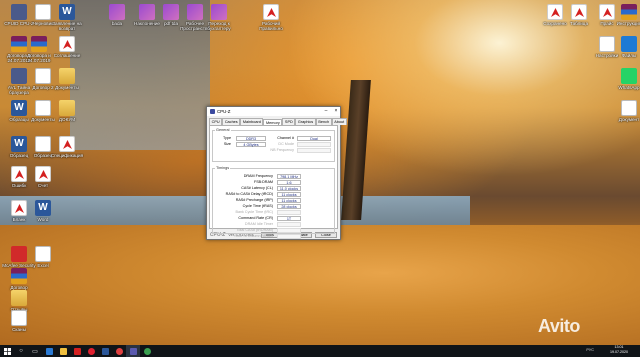 The height and width of the screenshot is (357, 640). What do you see at coordinates (43, 87) in the screenshot?
I see `desktop-icon-label: Договор 2` at bounding box center [43, 87].